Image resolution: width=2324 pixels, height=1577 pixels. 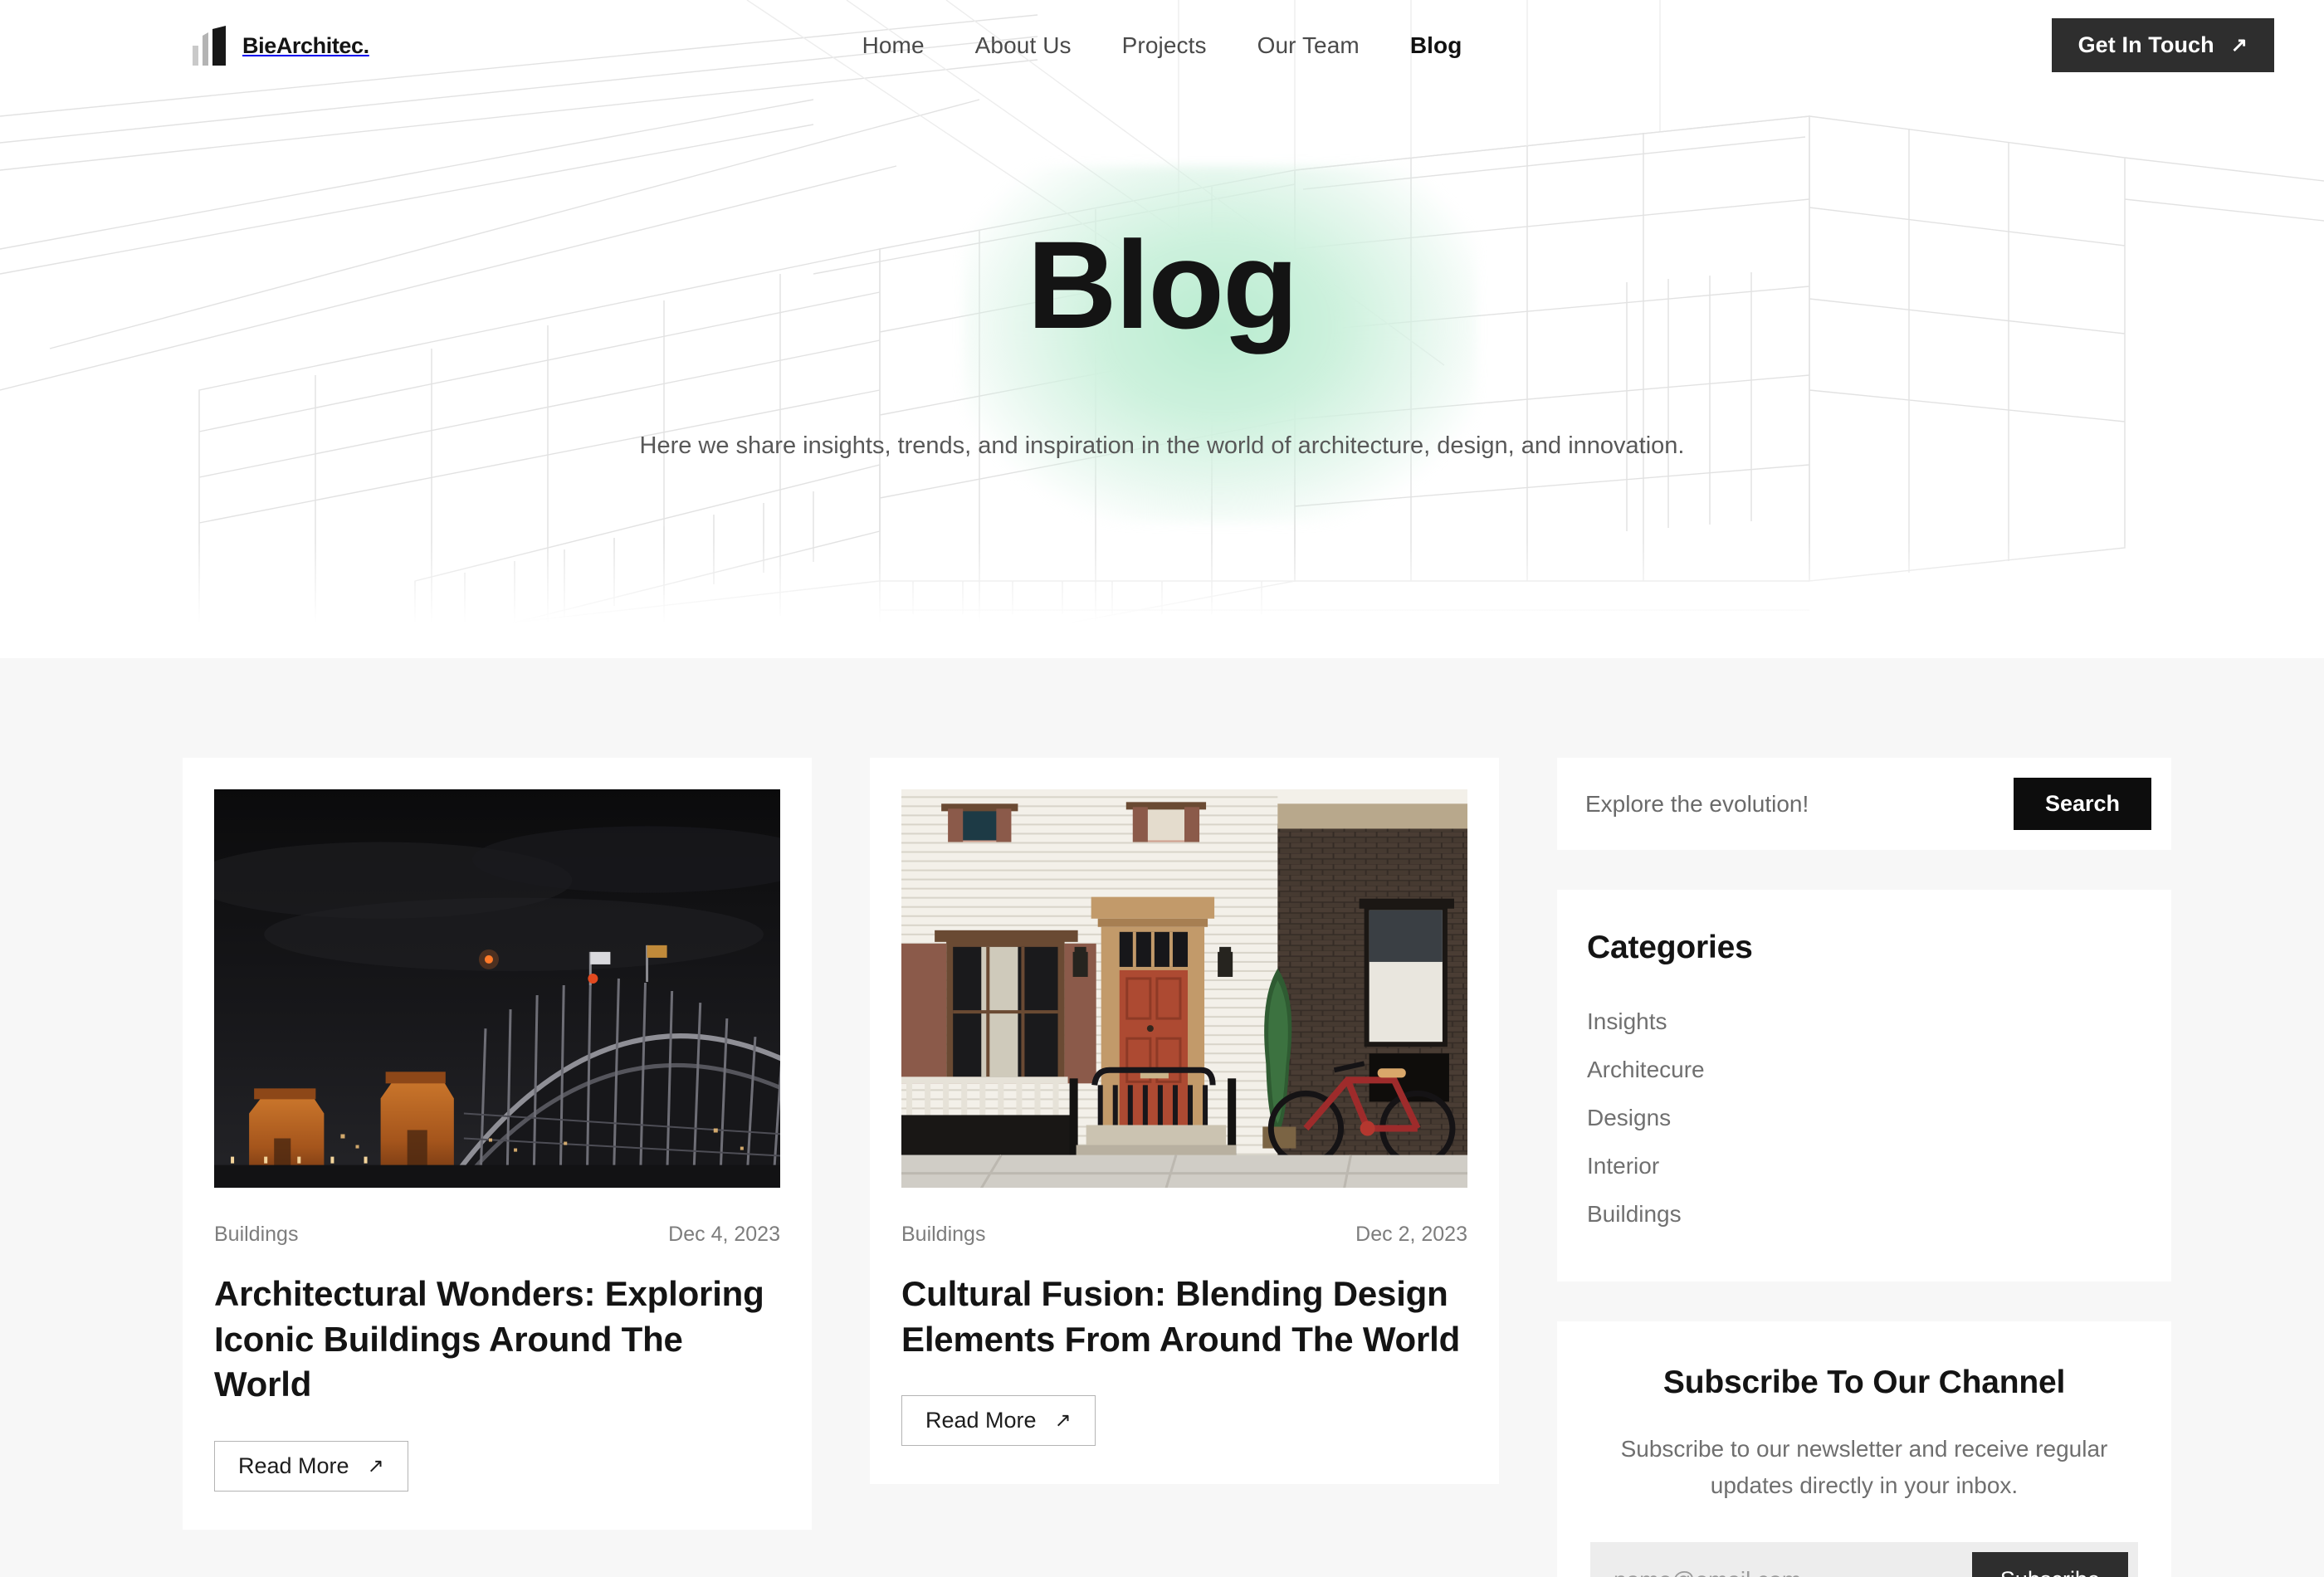 I want to click on post-date: Dec 2, 2023, so click(x=1411, y=1234).